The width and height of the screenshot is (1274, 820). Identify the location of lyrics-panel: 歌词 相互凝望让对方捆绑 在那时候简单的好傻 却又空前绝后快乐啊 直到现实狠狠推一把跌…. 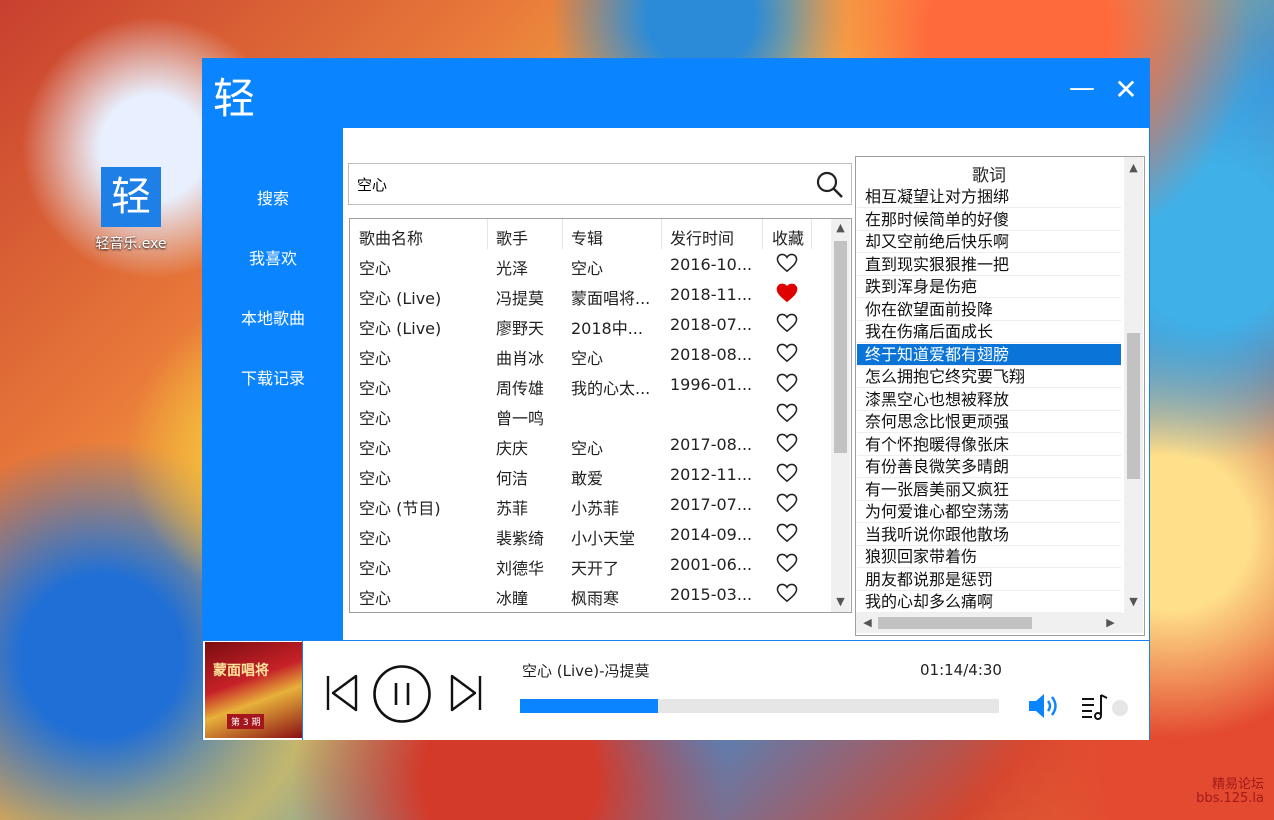
(1000, 396).